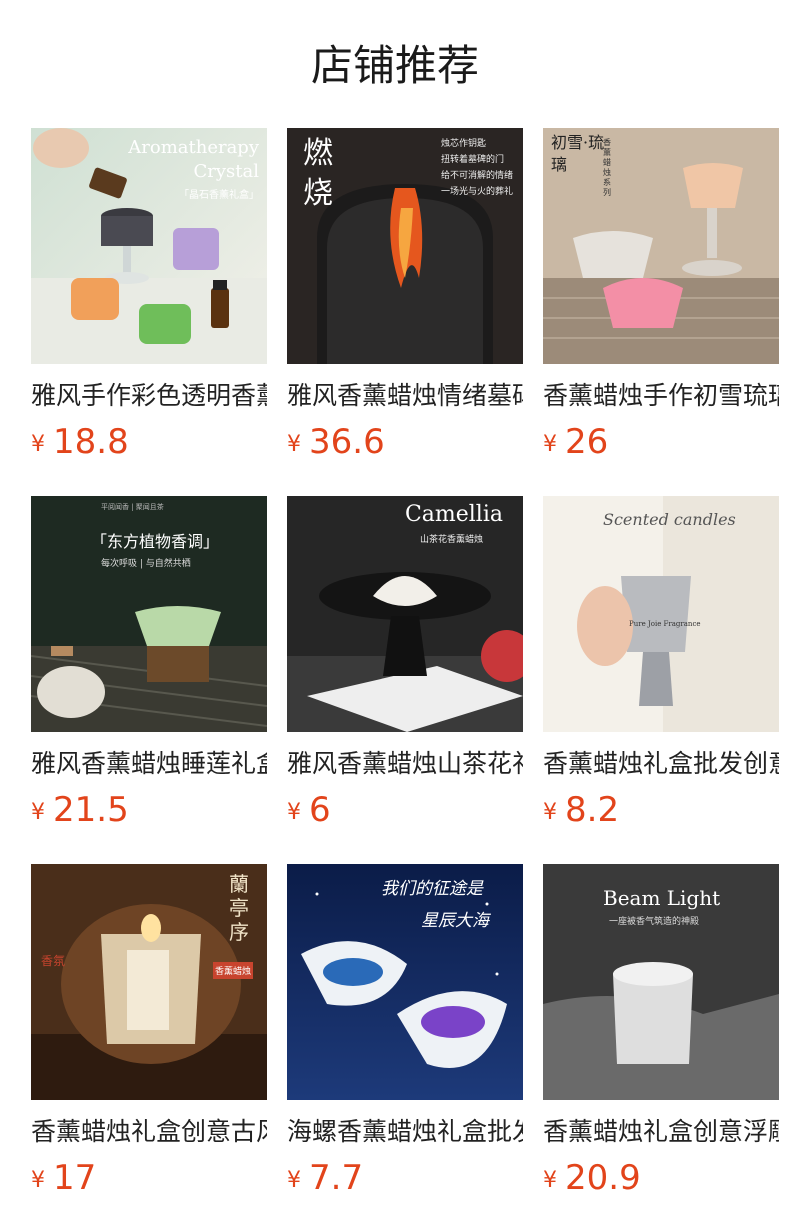 The height and width of the screenshot is (1232, 790). I want to click on product-card: 我们的征途是 星辰大海 海螺香薰蜡烛礼盒批发 ¥7.7, so click(405, 1032).